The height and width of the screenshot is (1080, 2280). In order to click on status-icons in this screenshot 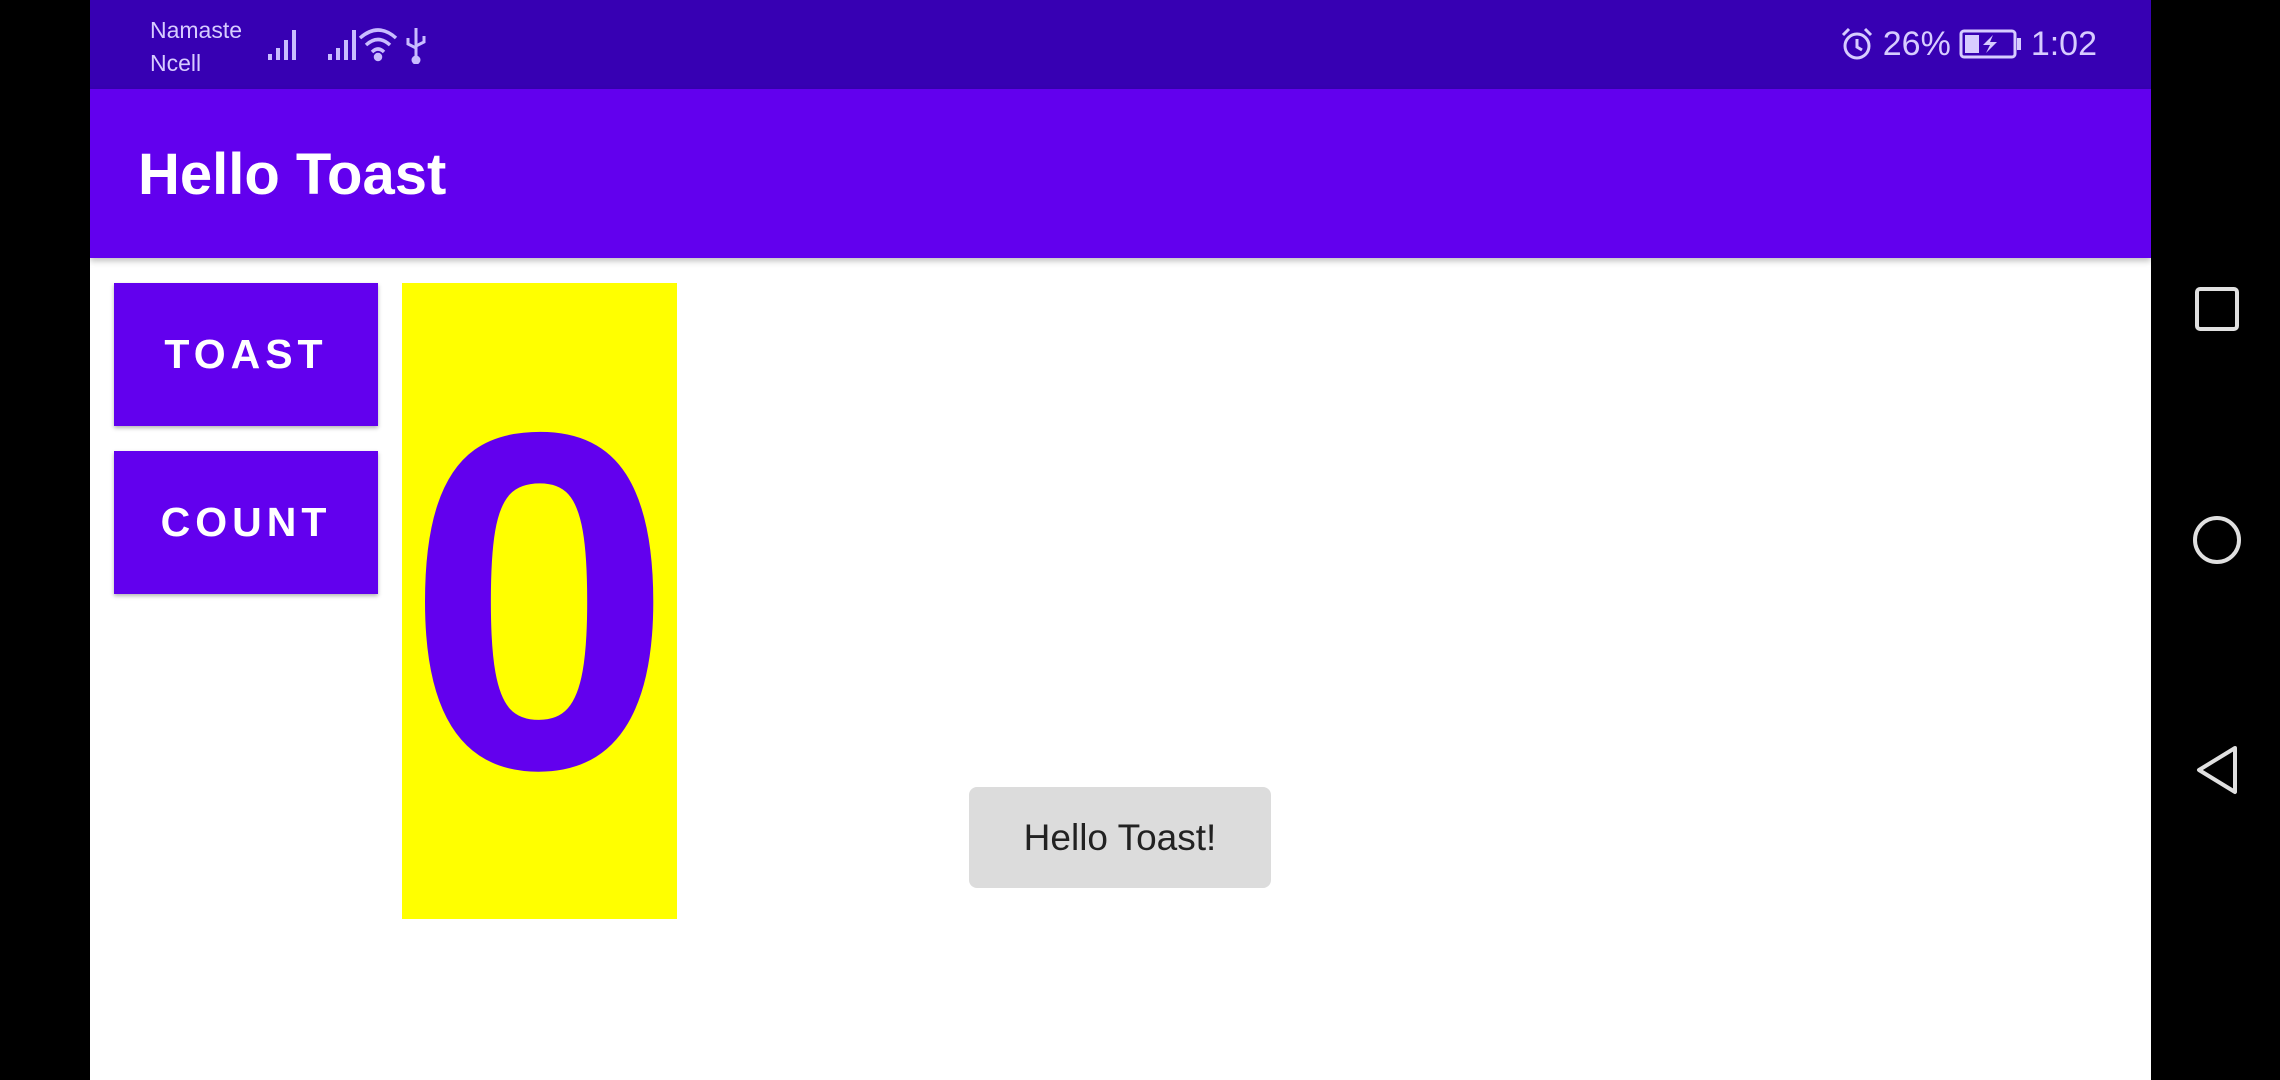, I will do `click(347, 46)`.